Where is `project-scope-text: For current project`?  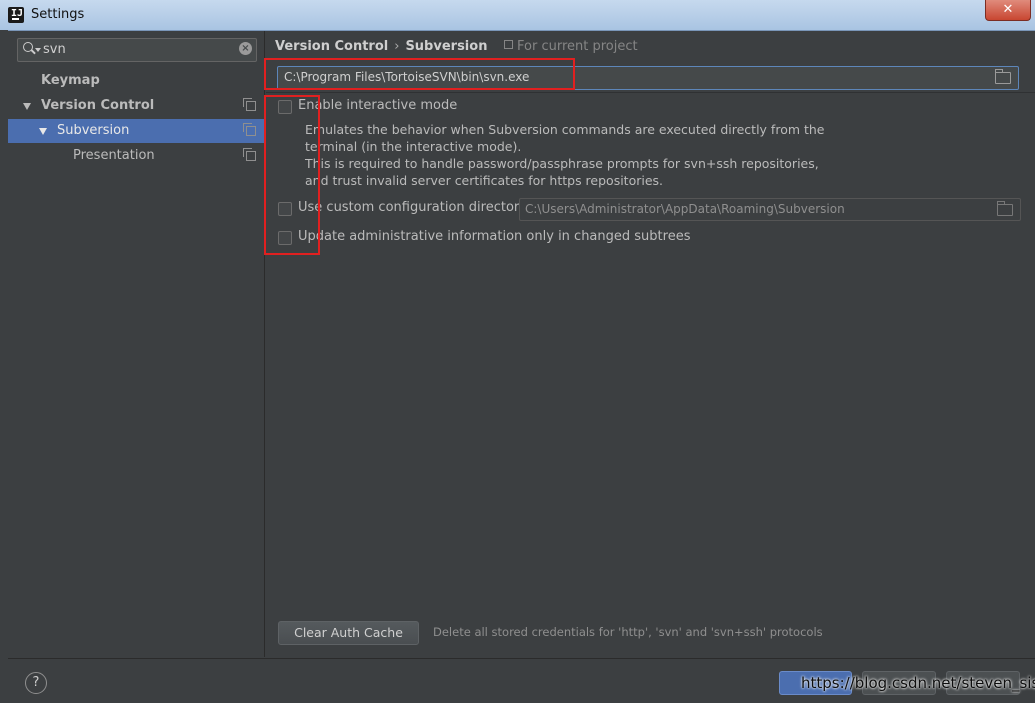 project-scope-text: For current project is located at coordinates (577, 46).